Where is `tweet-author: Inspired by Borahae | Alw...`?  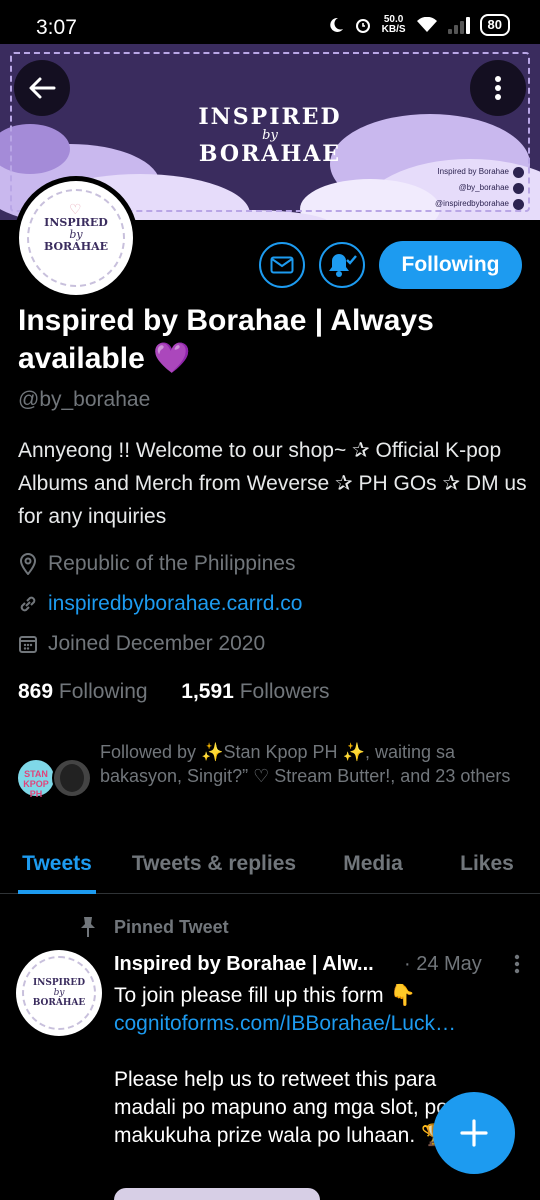 tweet-author: Inspired by Borahae | Alw... is located at coordinates (250, 964).